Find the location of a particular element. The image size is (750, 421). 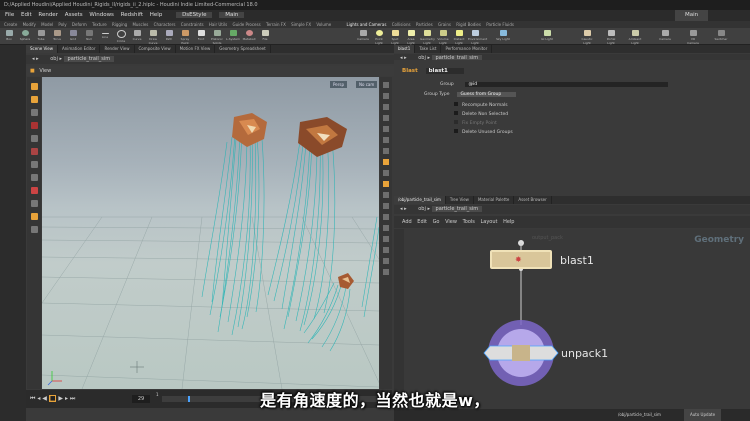

mode-select-right: Main is located at coordinates (692, 15).